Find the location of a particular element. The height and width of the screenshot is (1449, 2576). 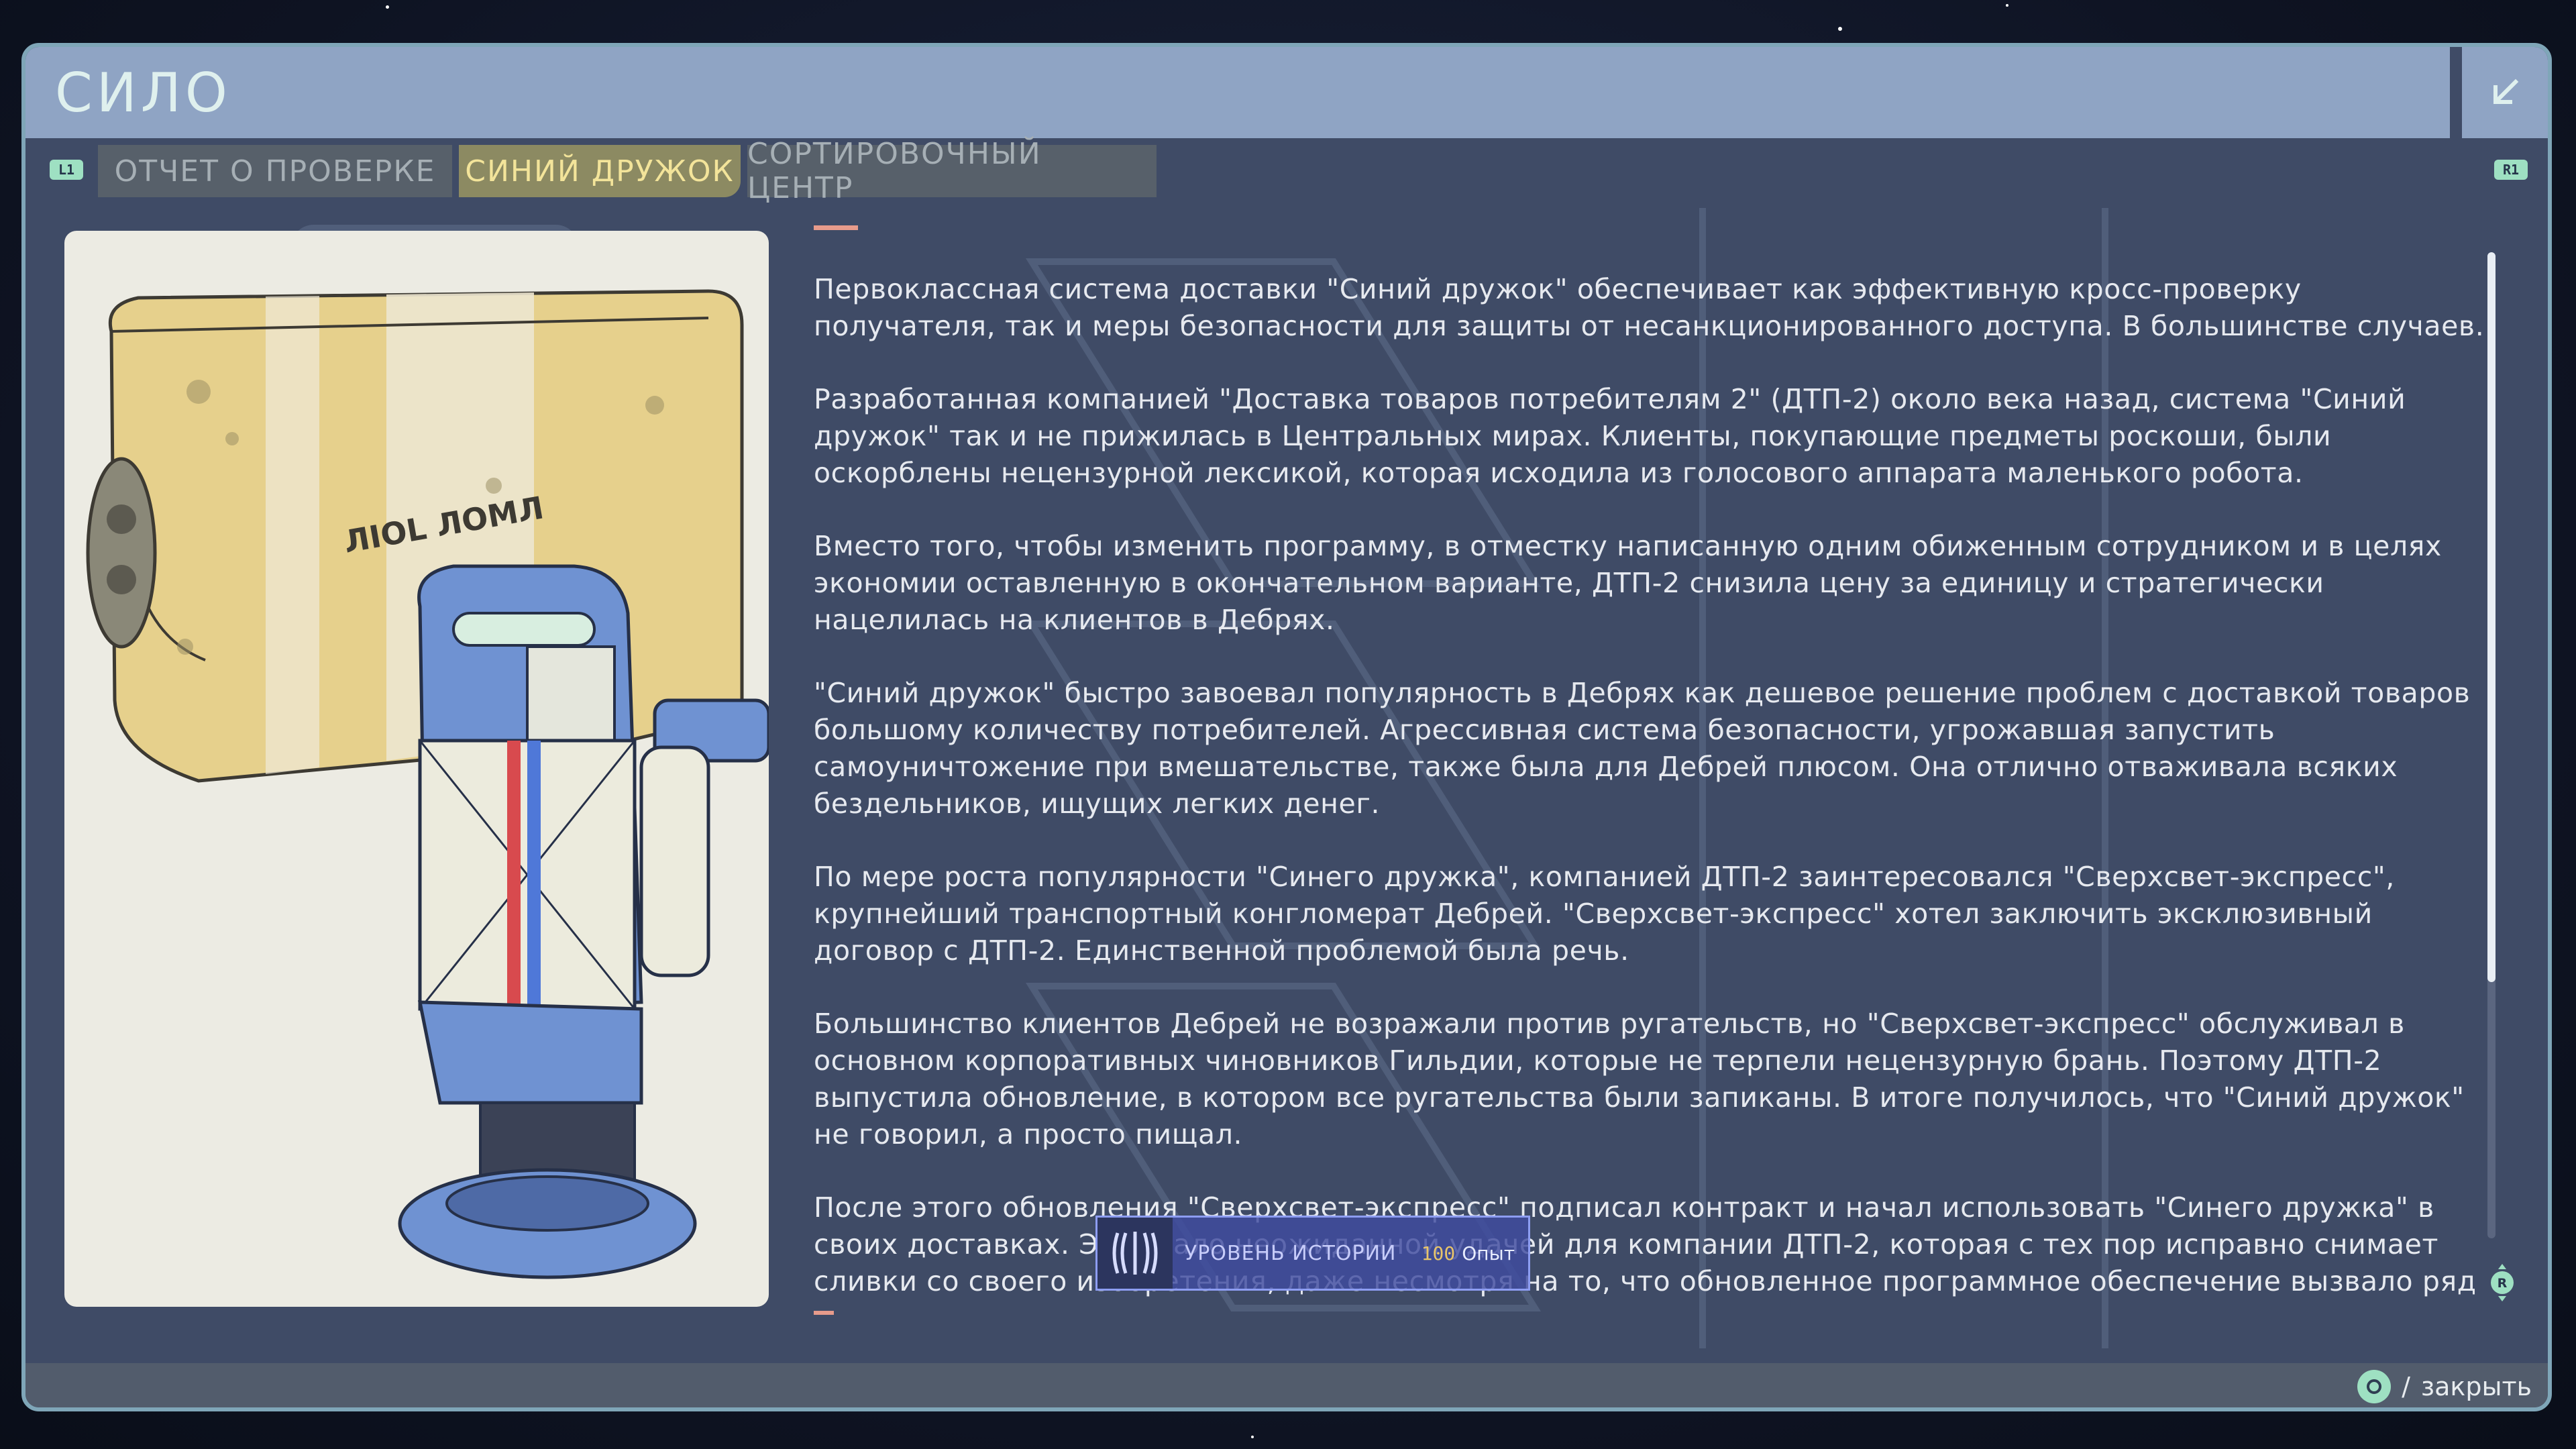

text-bottom-accent is located at coordinates (824, 1313).